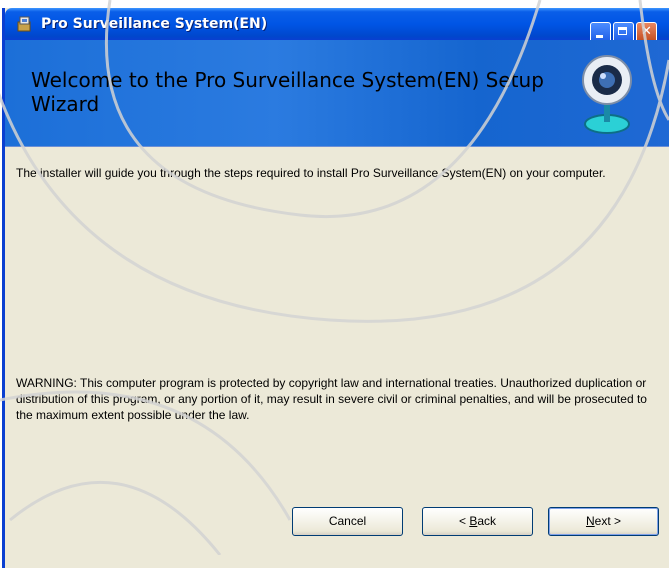 The height and width of the screenshot is (568, 669). I want to click on back-label-rest: ack, so click(487, 521).